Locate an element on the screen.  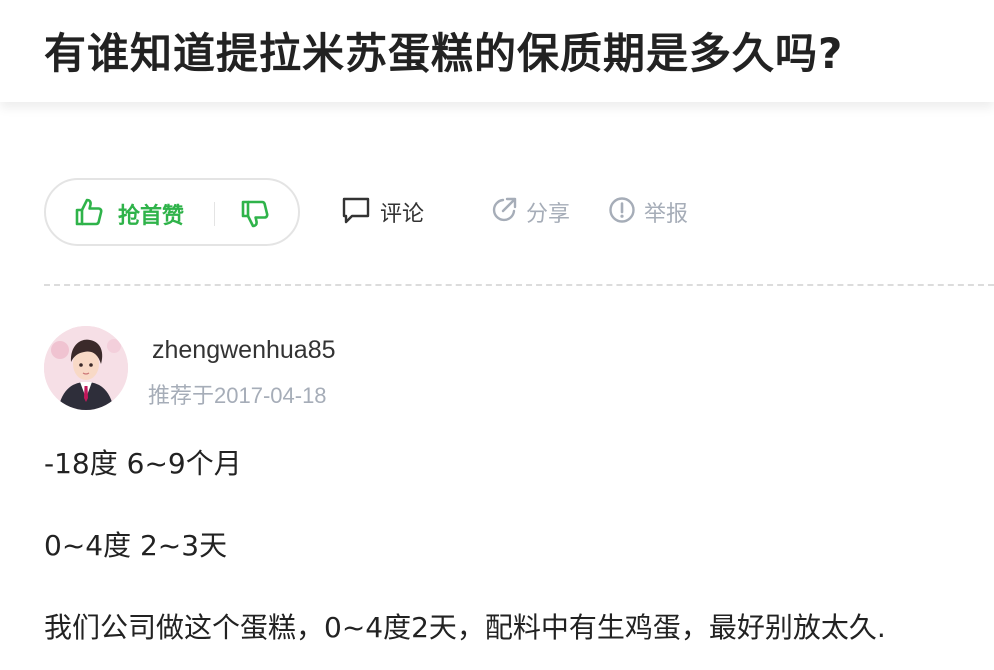
report-icon is located at coordinates (622, 212).